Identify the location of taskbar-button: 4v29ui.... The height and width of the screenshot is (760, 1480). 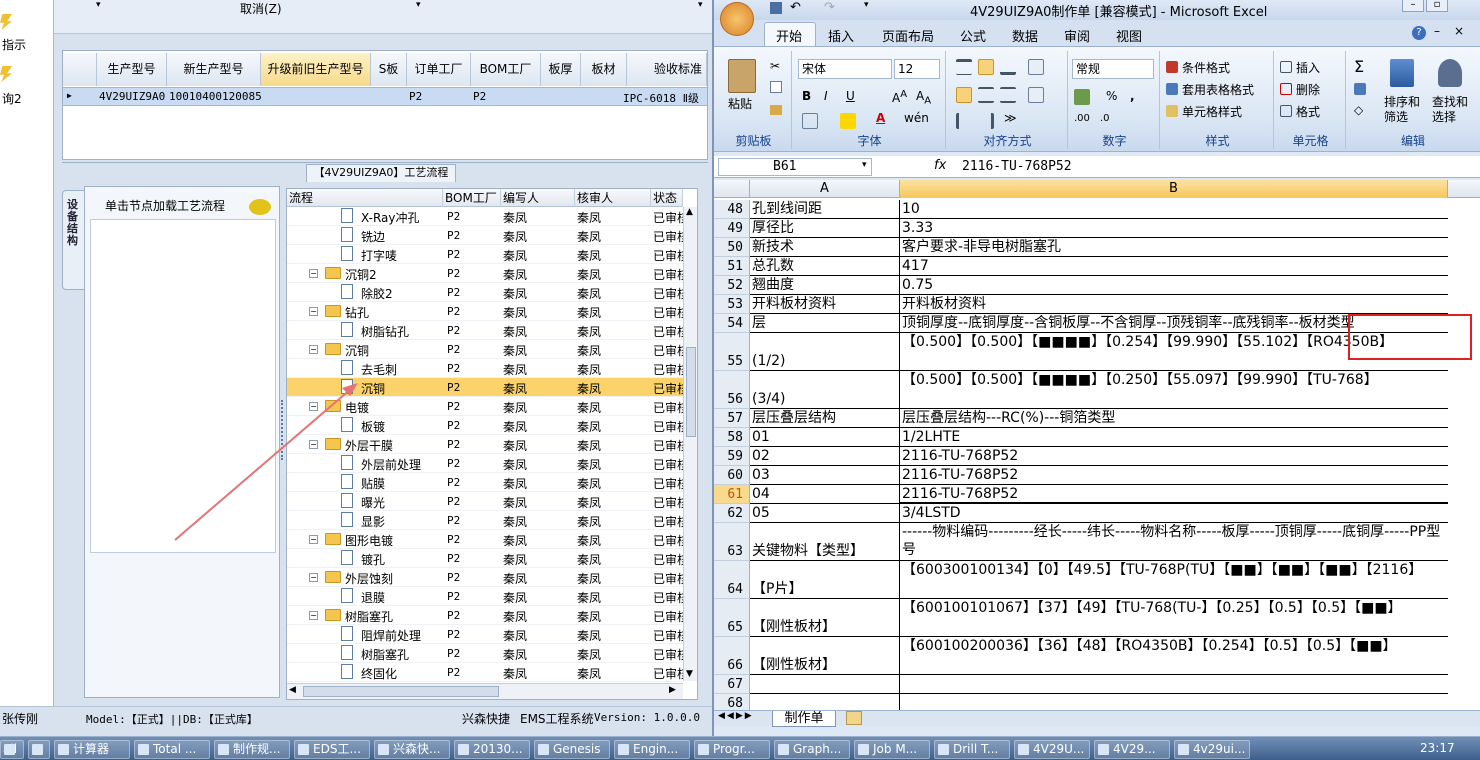
(1212, 749).